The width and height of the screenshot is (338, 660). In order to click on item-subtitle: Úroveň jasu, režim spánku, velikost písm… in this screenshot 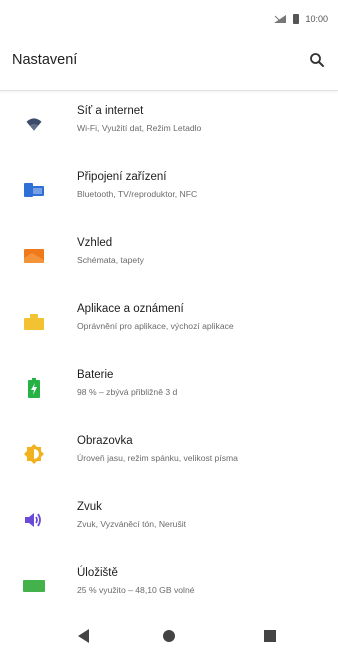, I will do `click(157, 458)`.